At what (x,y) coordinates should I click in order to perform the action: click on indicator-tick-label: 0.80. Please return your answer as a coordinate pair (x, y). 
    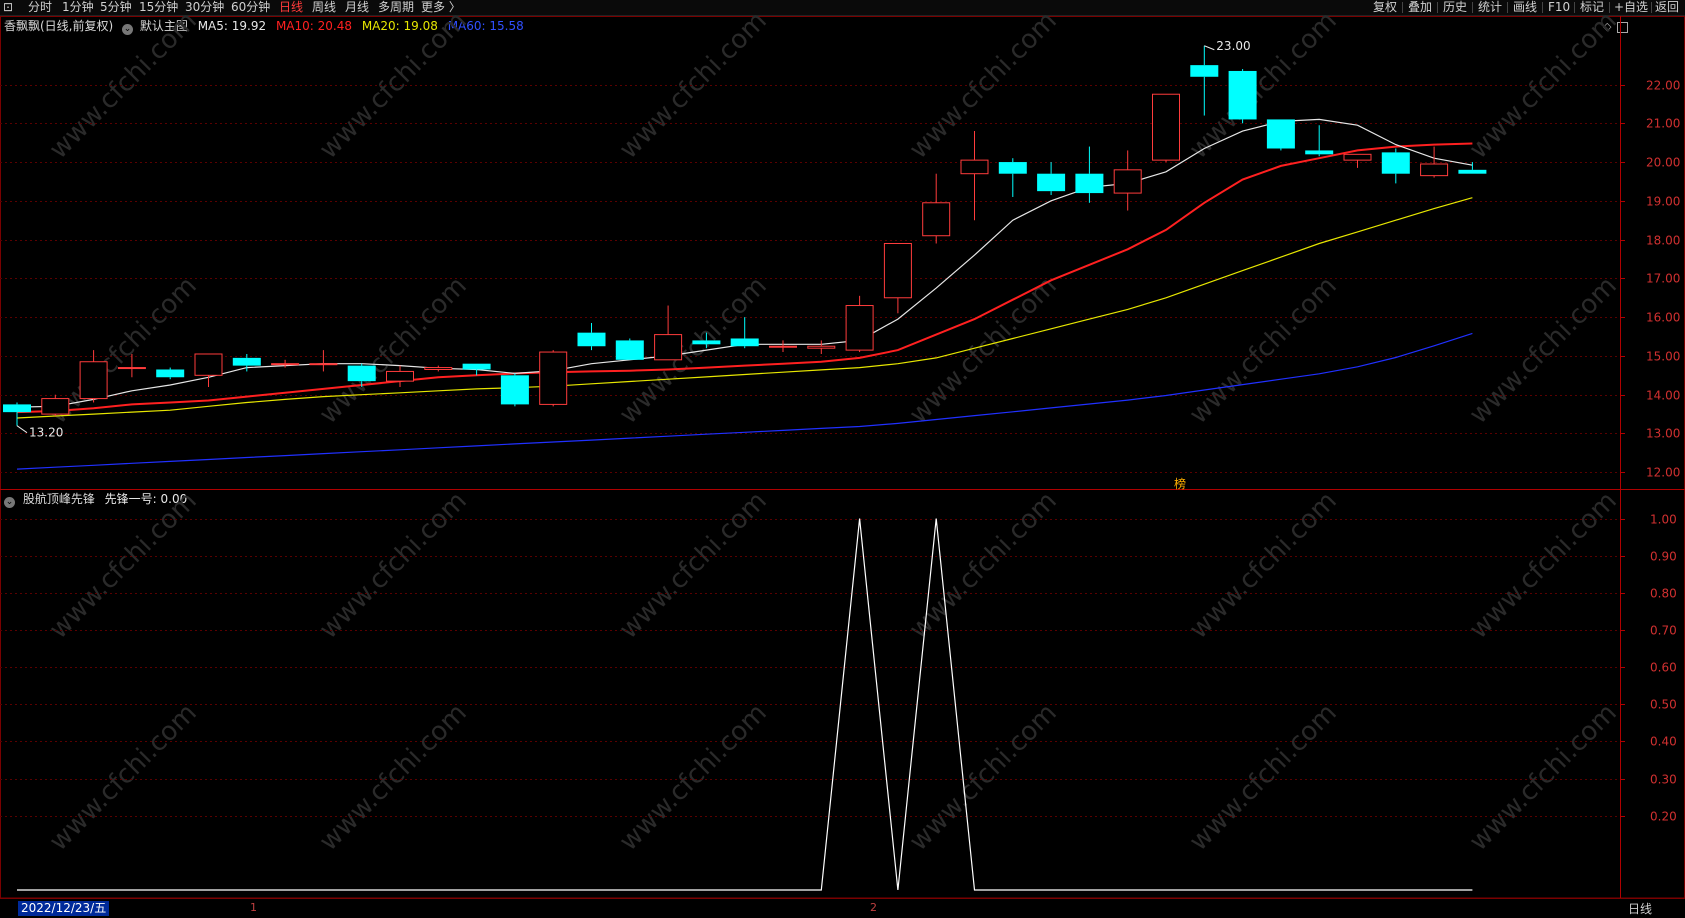
    Looking at the image, I should click on (1663, 594).